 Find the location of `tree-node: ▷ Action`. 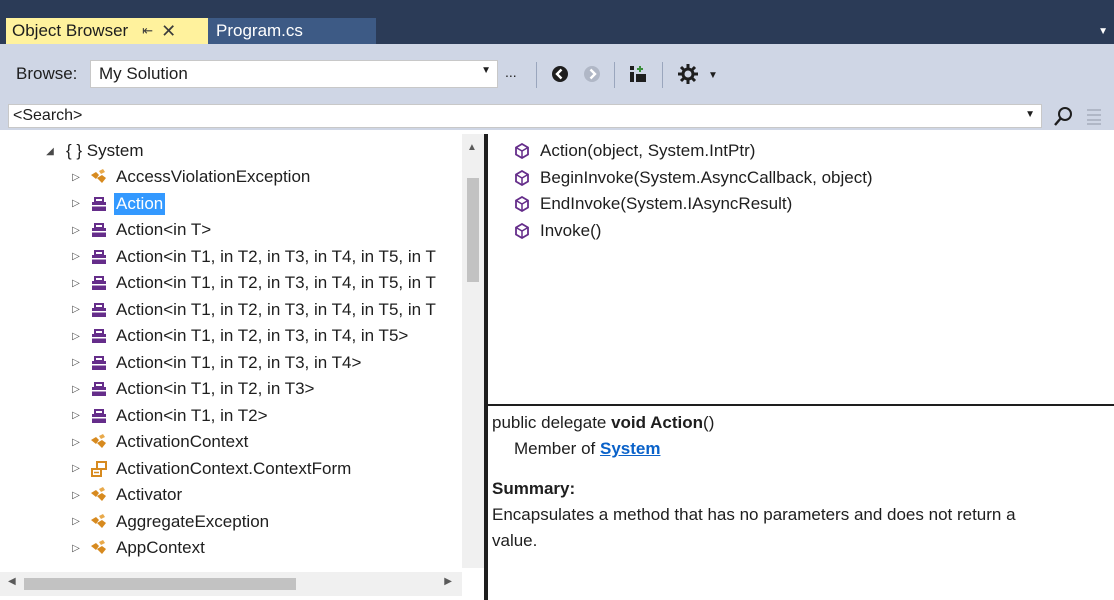

tree-node: ▷ Action is located at coordinates (118, 204).